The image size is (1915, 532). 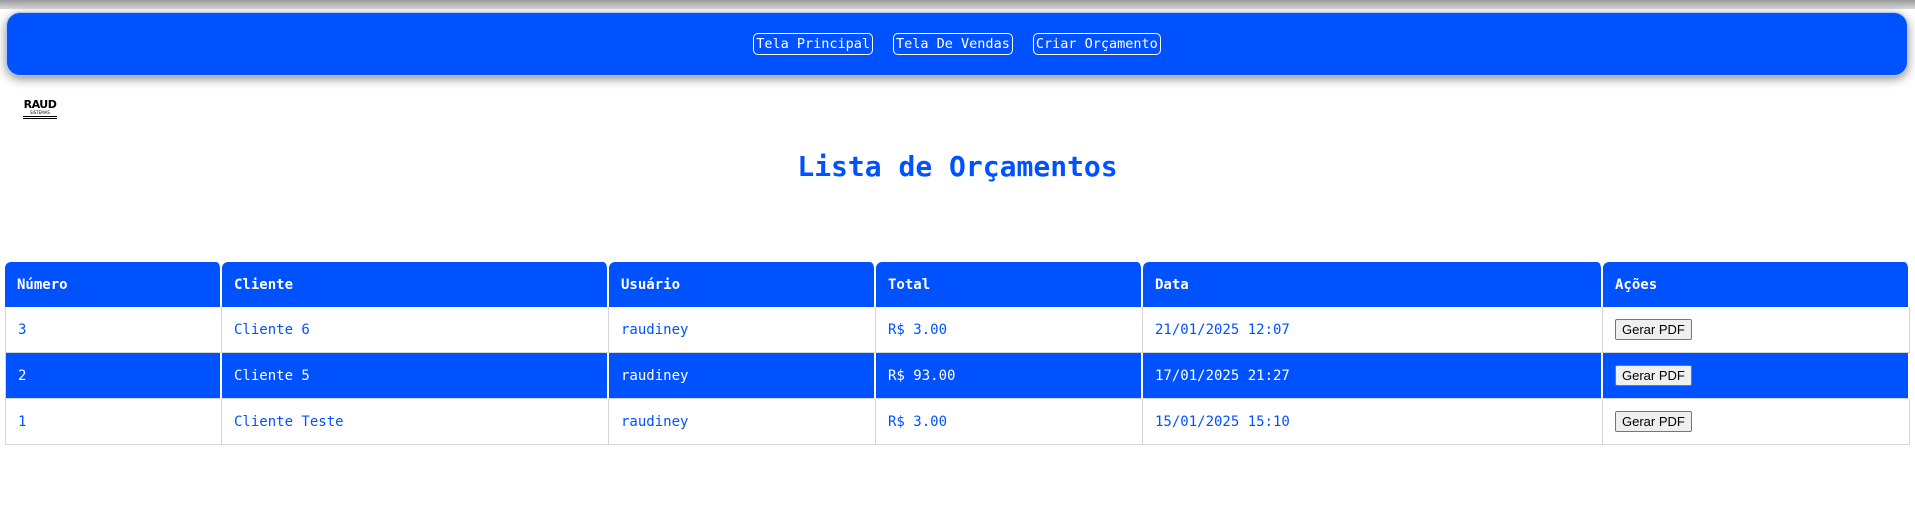 I want to click on table-header-row: Número Cliente Usuário Total Data Ações, so click(x=957, y=284).